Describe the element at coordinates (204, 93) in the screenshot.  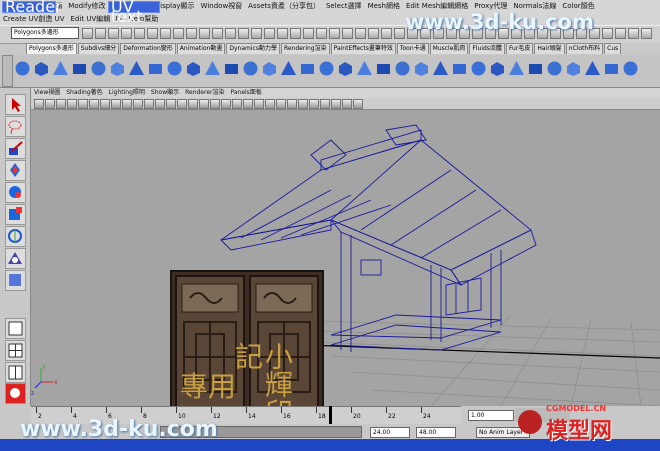
I see `panel-menu-item: Renderer渲染` at that location.